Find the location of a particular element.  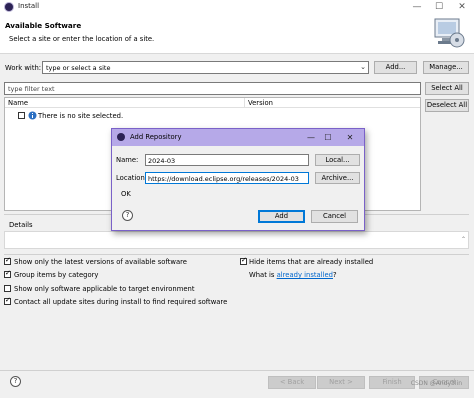

group-by-category-checkbox is located at coordinates (7, 273).